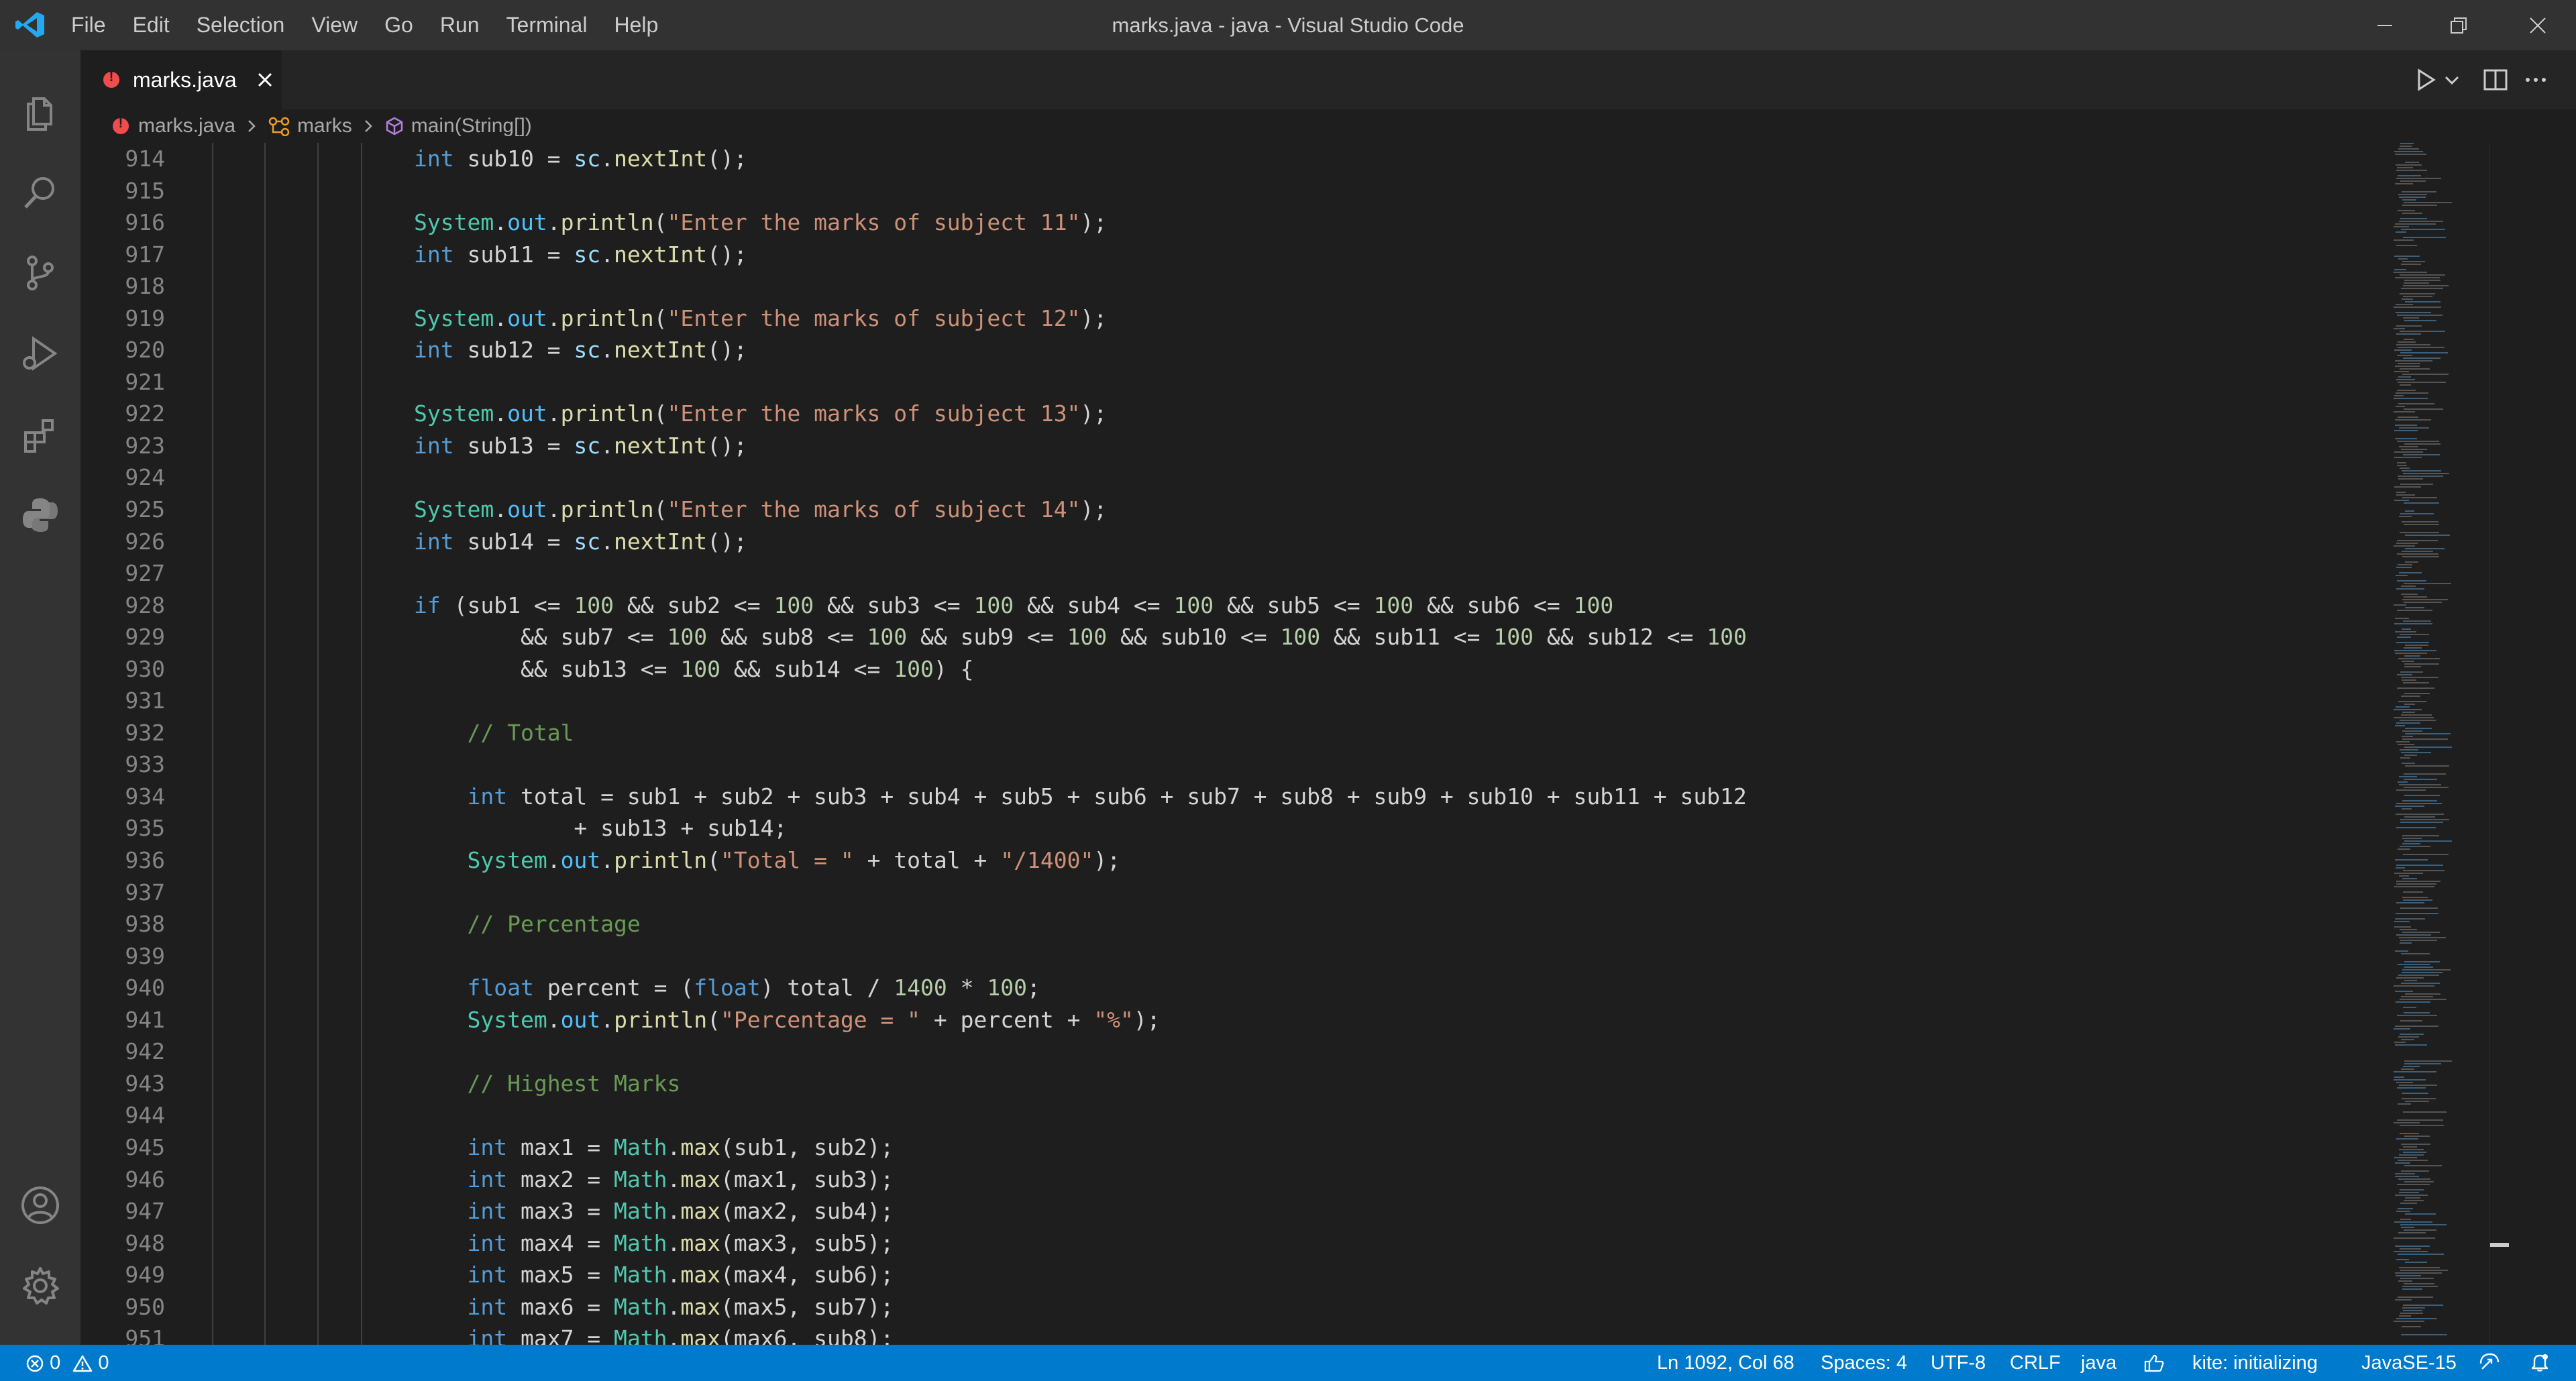 The width and height of the screenshot is (2576, 1381). What do you see at coordinates (122, 477) in the screenshot?
I see `line-number: 924` at bounding box center [122, 477].